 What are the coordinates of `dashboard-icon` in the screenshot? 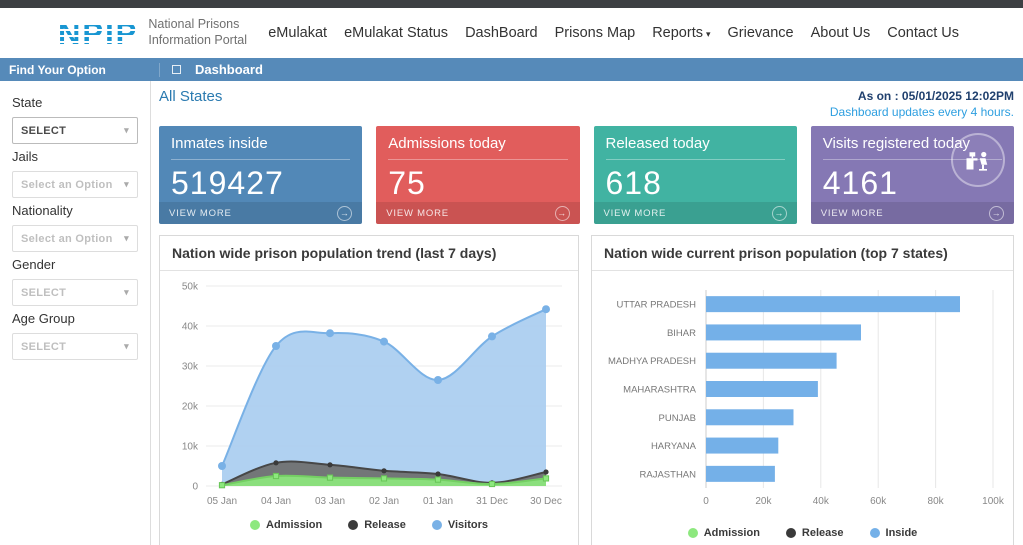 It's located at (176, 69).